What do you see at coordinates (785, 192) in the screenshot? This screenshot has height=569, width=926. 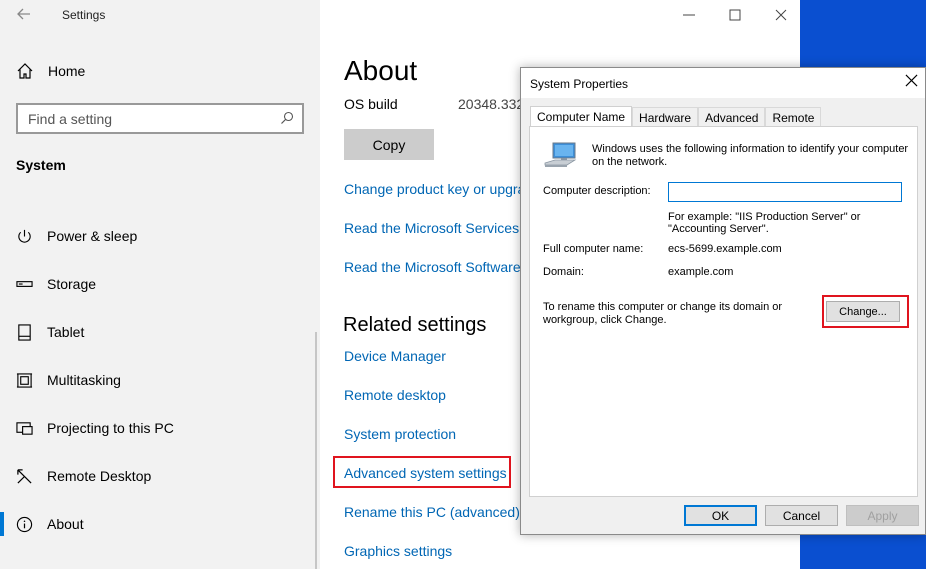 I see `description-field` at bounding box center [785, 192].